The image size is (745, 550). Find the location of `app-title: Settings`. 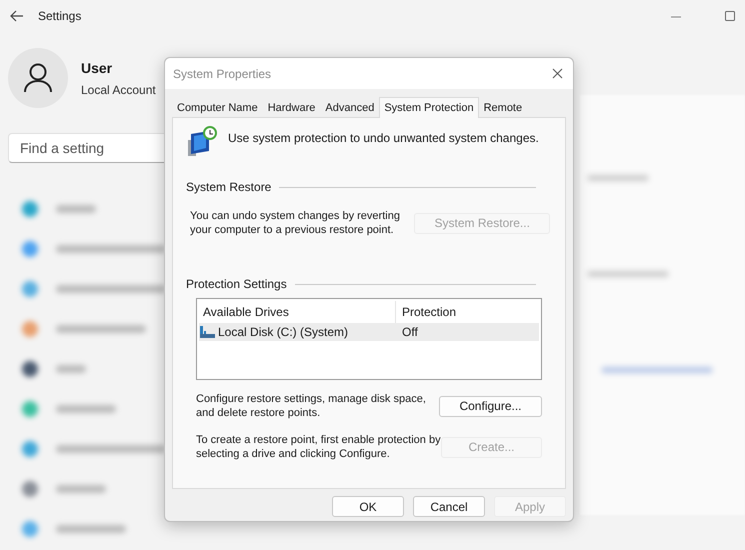

app-title: Settings is located at coordinates (60, 16).